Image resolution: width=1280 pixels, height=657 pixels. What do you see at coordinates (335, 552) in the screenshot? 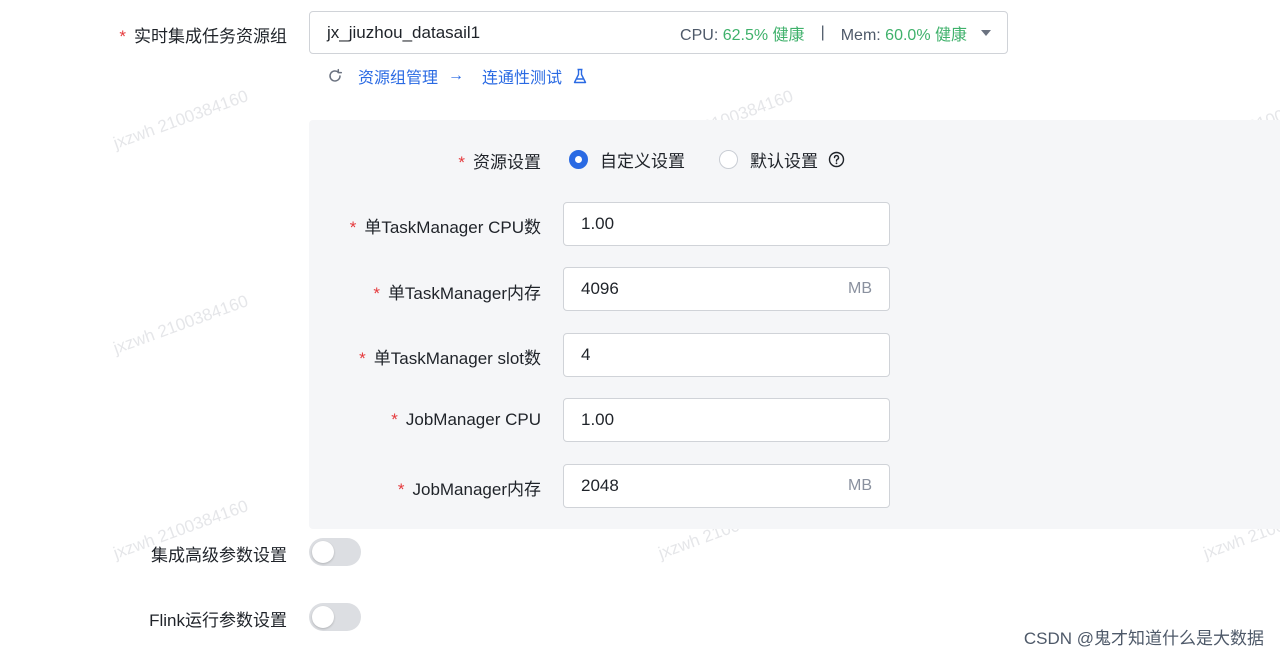
I see `advanced-params-toggle` at bounding box center [335, 552].